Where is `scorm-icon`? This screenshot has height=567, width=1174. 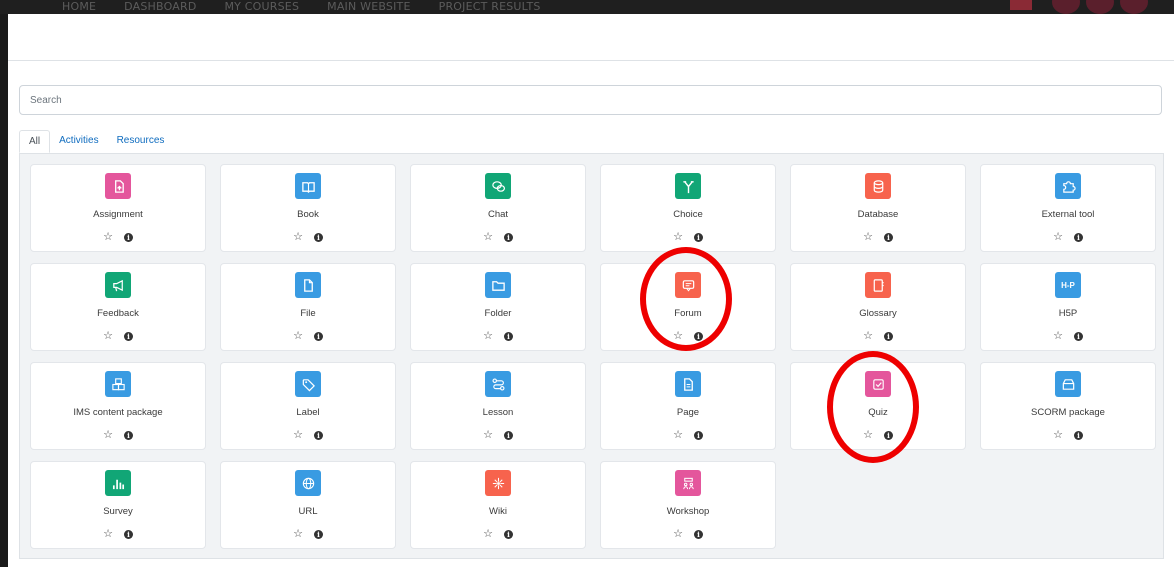 scorm-icon is located at coordinates (1068, 384).